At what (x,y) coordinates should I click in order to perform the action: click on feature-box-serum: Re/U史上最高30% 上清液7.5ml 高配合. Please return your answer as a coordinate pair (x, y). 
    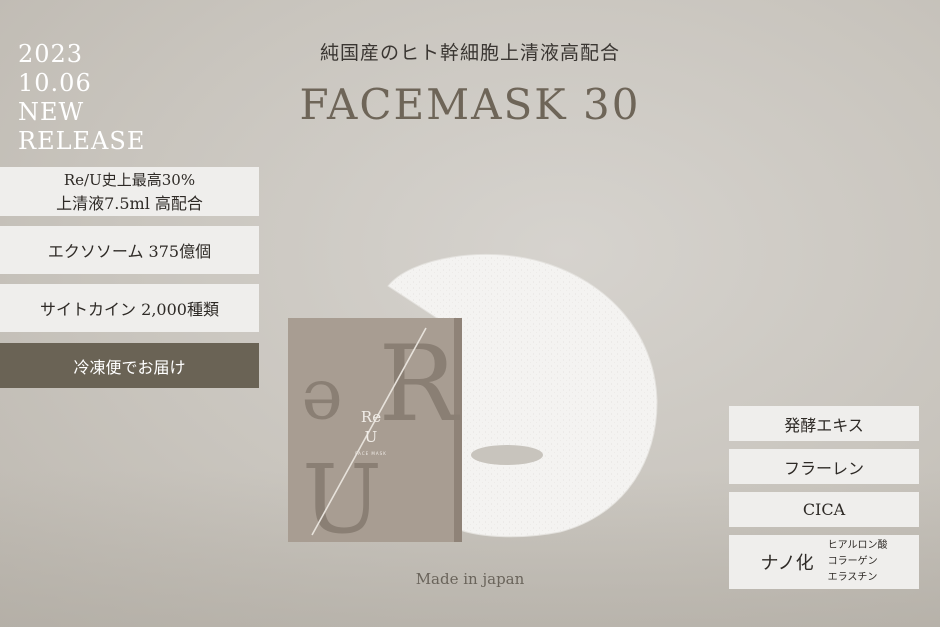
    Looking at the image, I should click on (129, 191).